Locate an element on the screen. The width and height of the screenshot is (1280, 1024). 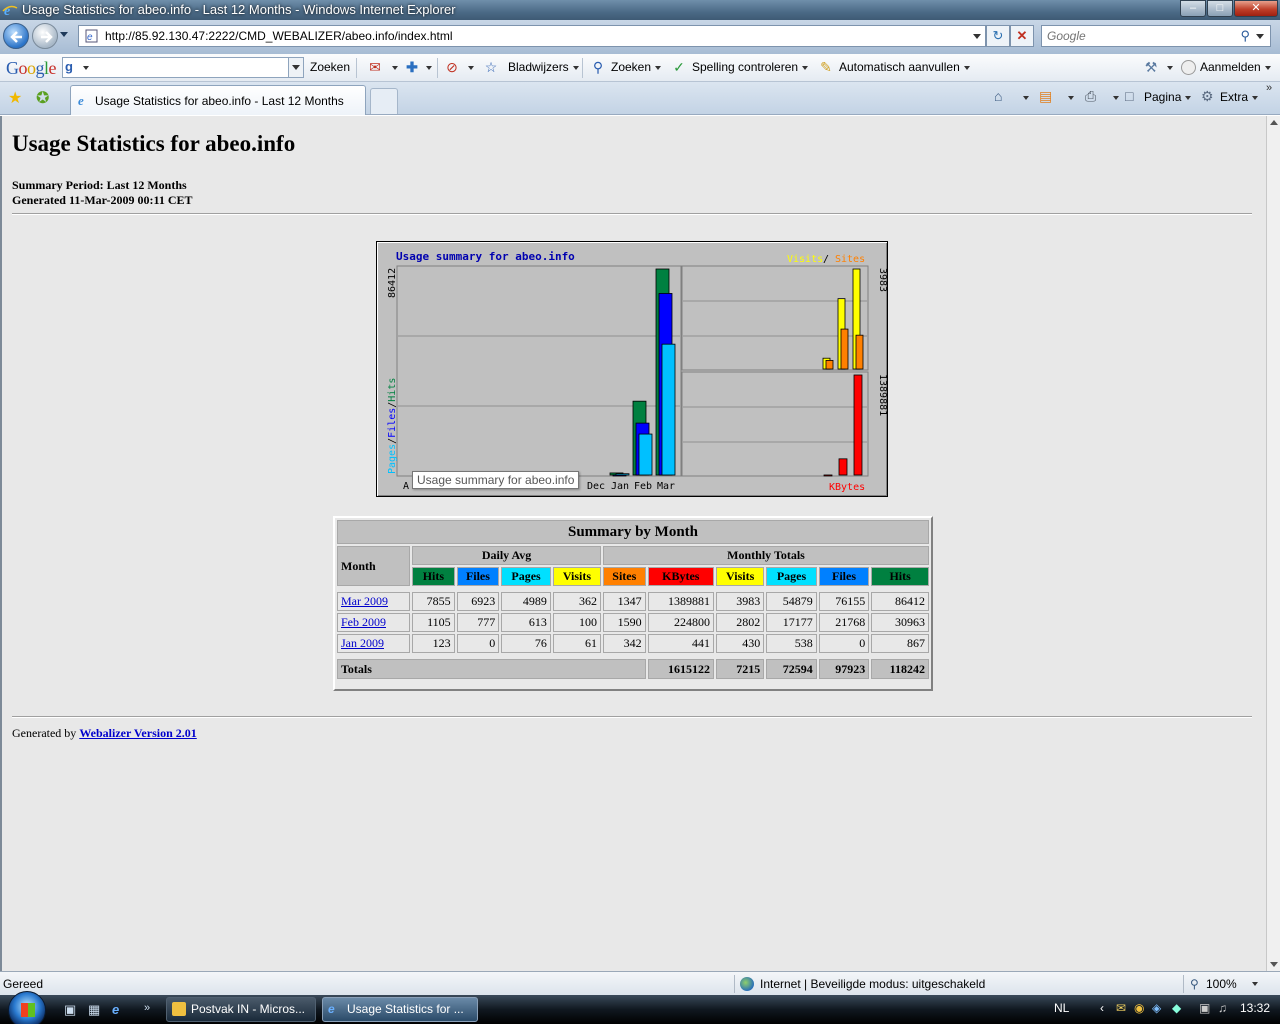
mail-tray-icon: ✉ is located at coordinates (1121, 1008).